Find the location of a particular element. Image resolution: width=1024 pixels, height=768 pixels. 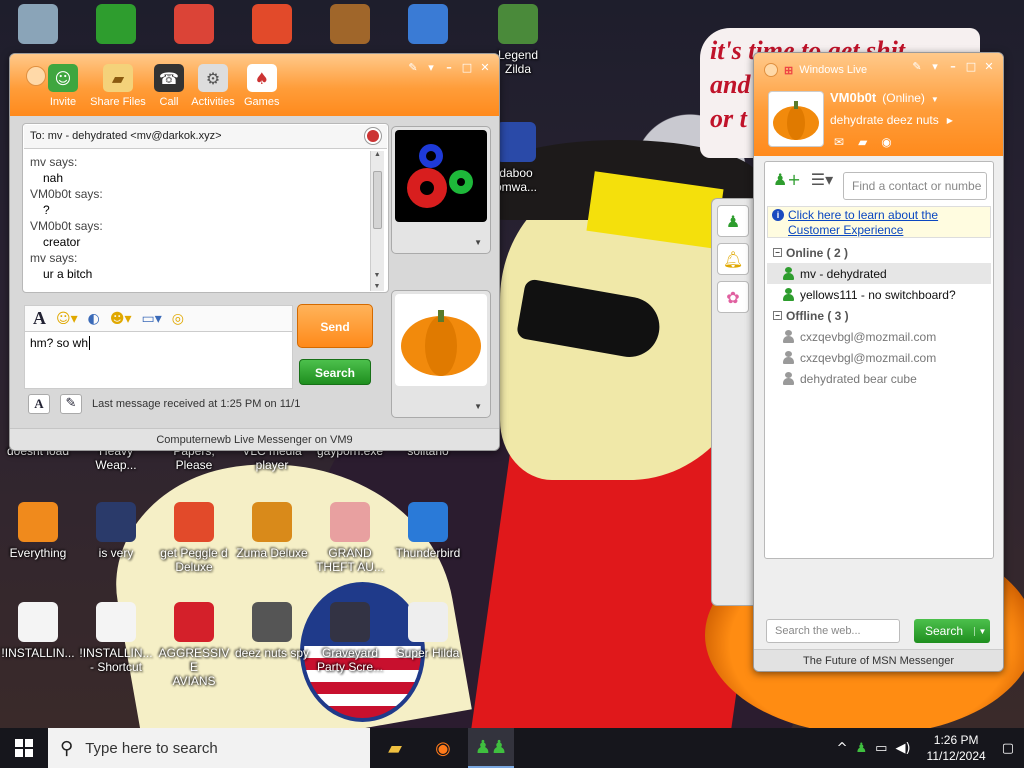

invite-button: ☺ Invite is located at coordinates (63, 86).